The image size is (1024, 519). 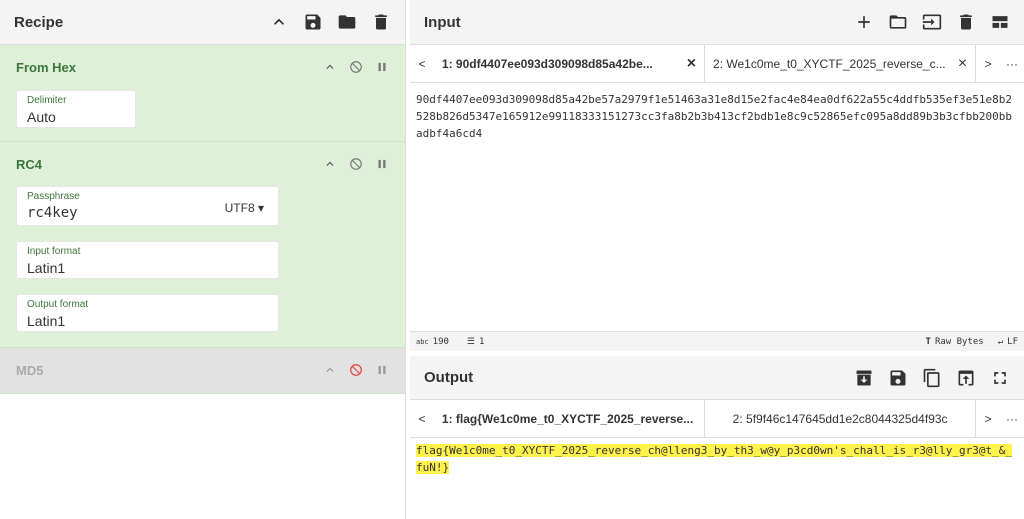 I want to click on line-ending-icon: ↵, so click(x=1000, y=341).